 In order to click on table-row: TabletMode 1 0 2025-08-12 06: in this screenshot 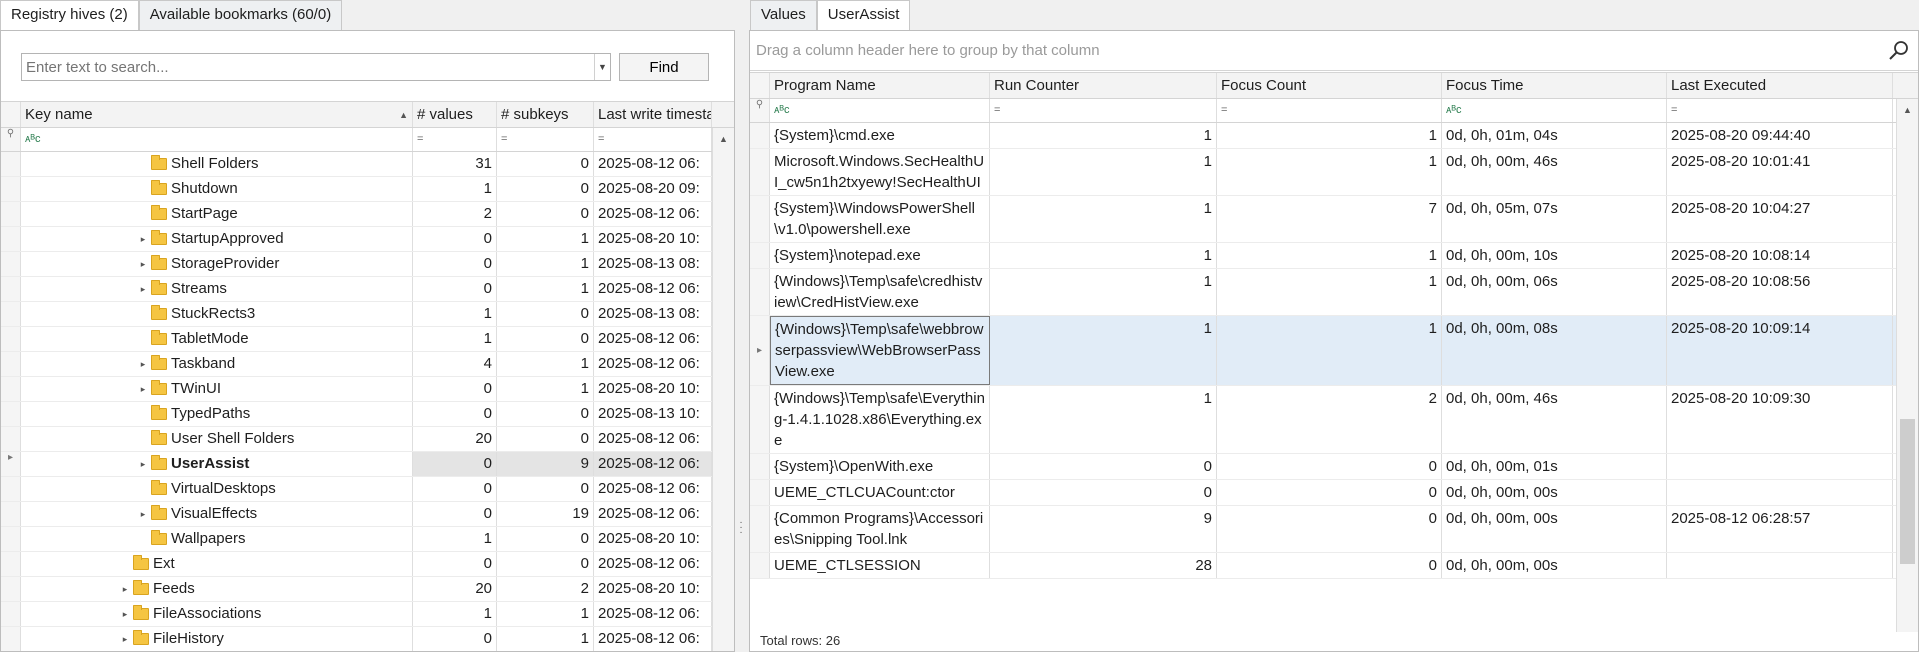, I will do `click(367, 339)`.